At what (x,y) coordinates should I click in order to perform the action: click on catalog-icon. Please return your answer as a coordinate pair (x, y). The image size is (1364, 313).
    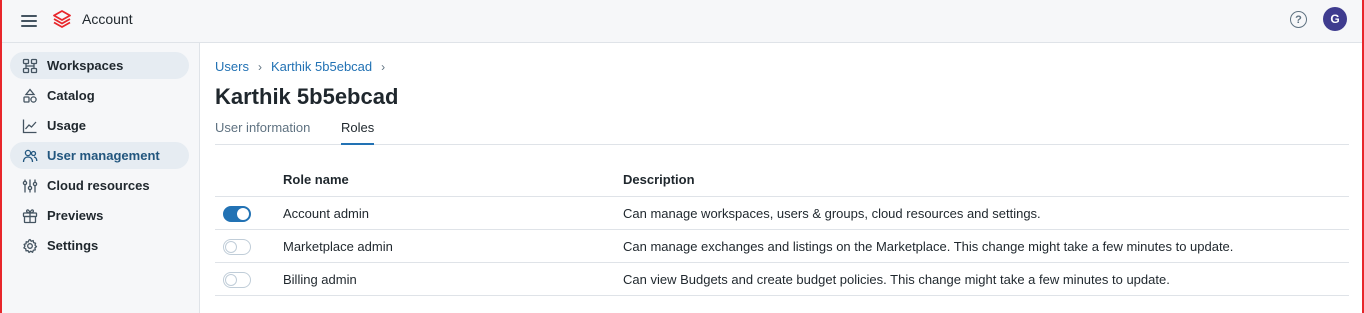
    Looking at the image, I should click on (30, 95).